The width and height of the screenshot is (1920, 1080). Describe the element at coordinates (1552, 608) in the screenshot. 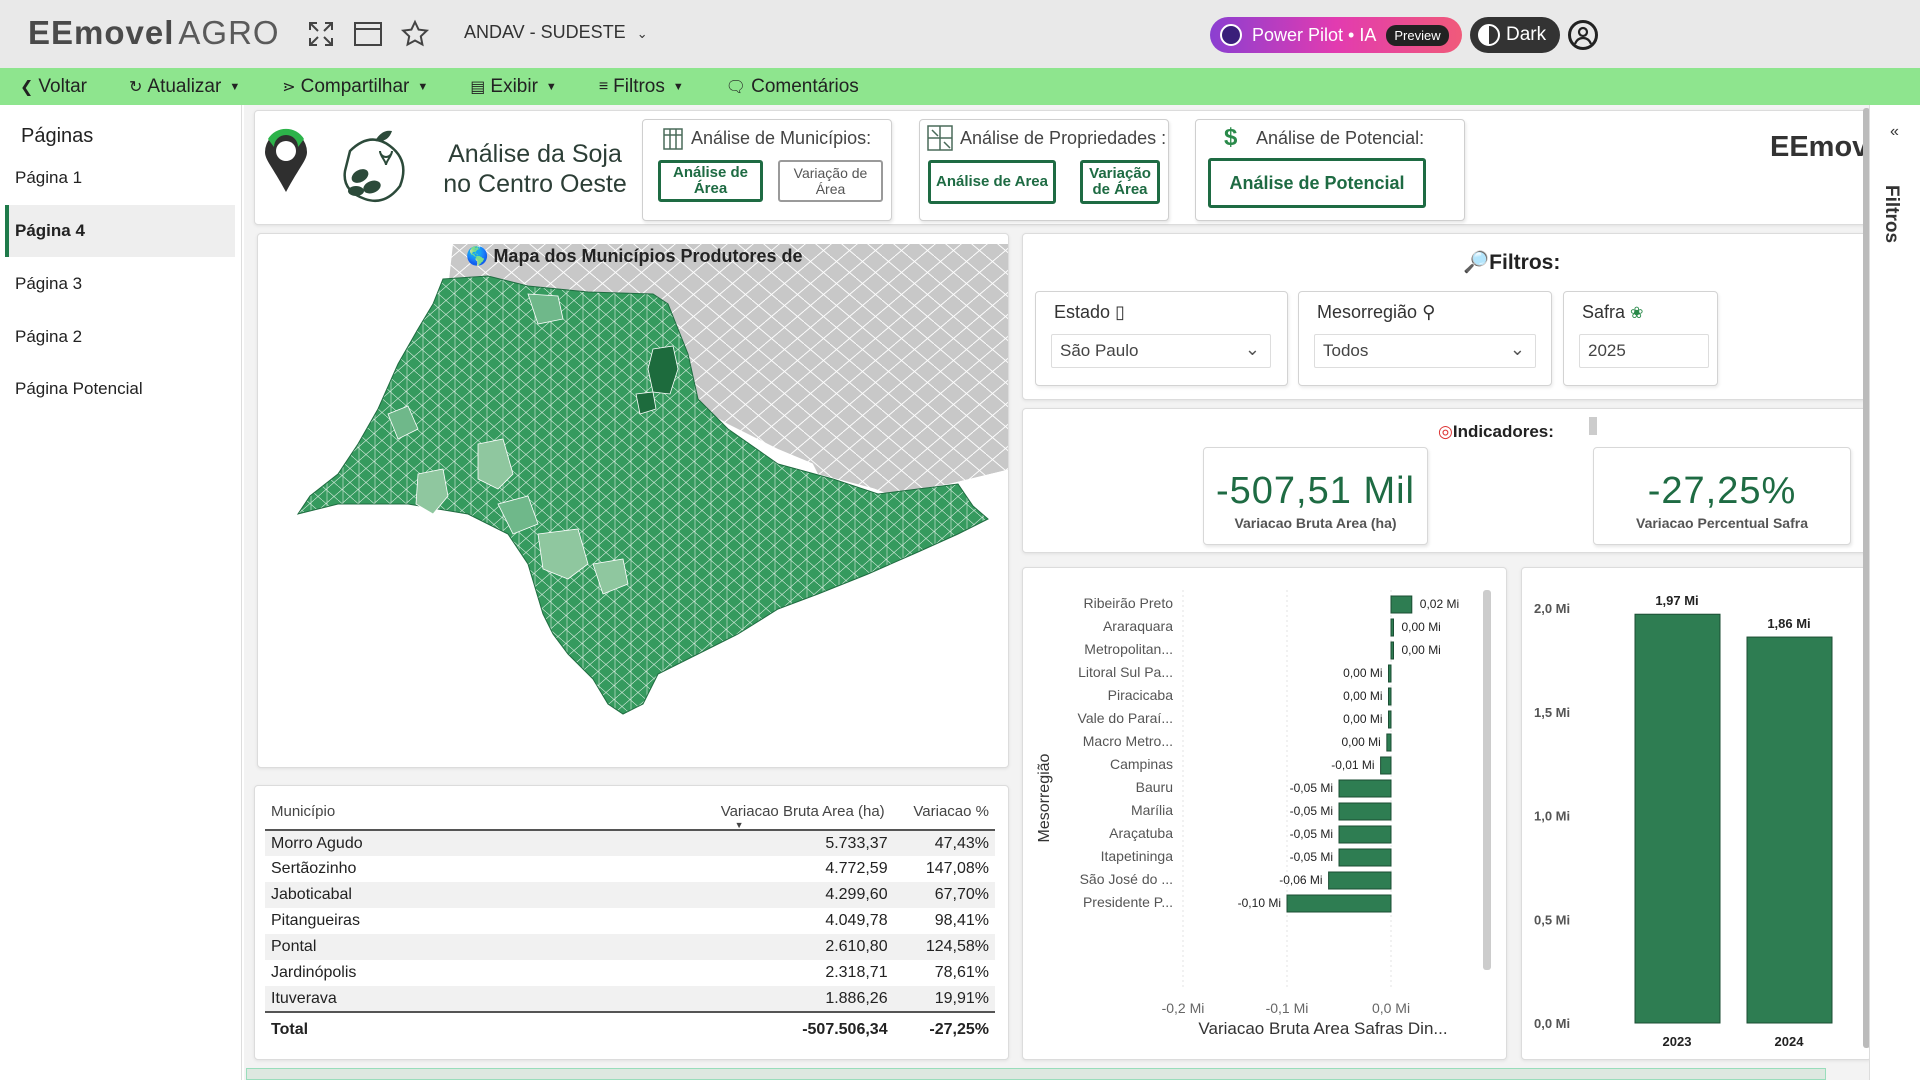

I see `y-tick-label: 2,0 Mi` at that location.